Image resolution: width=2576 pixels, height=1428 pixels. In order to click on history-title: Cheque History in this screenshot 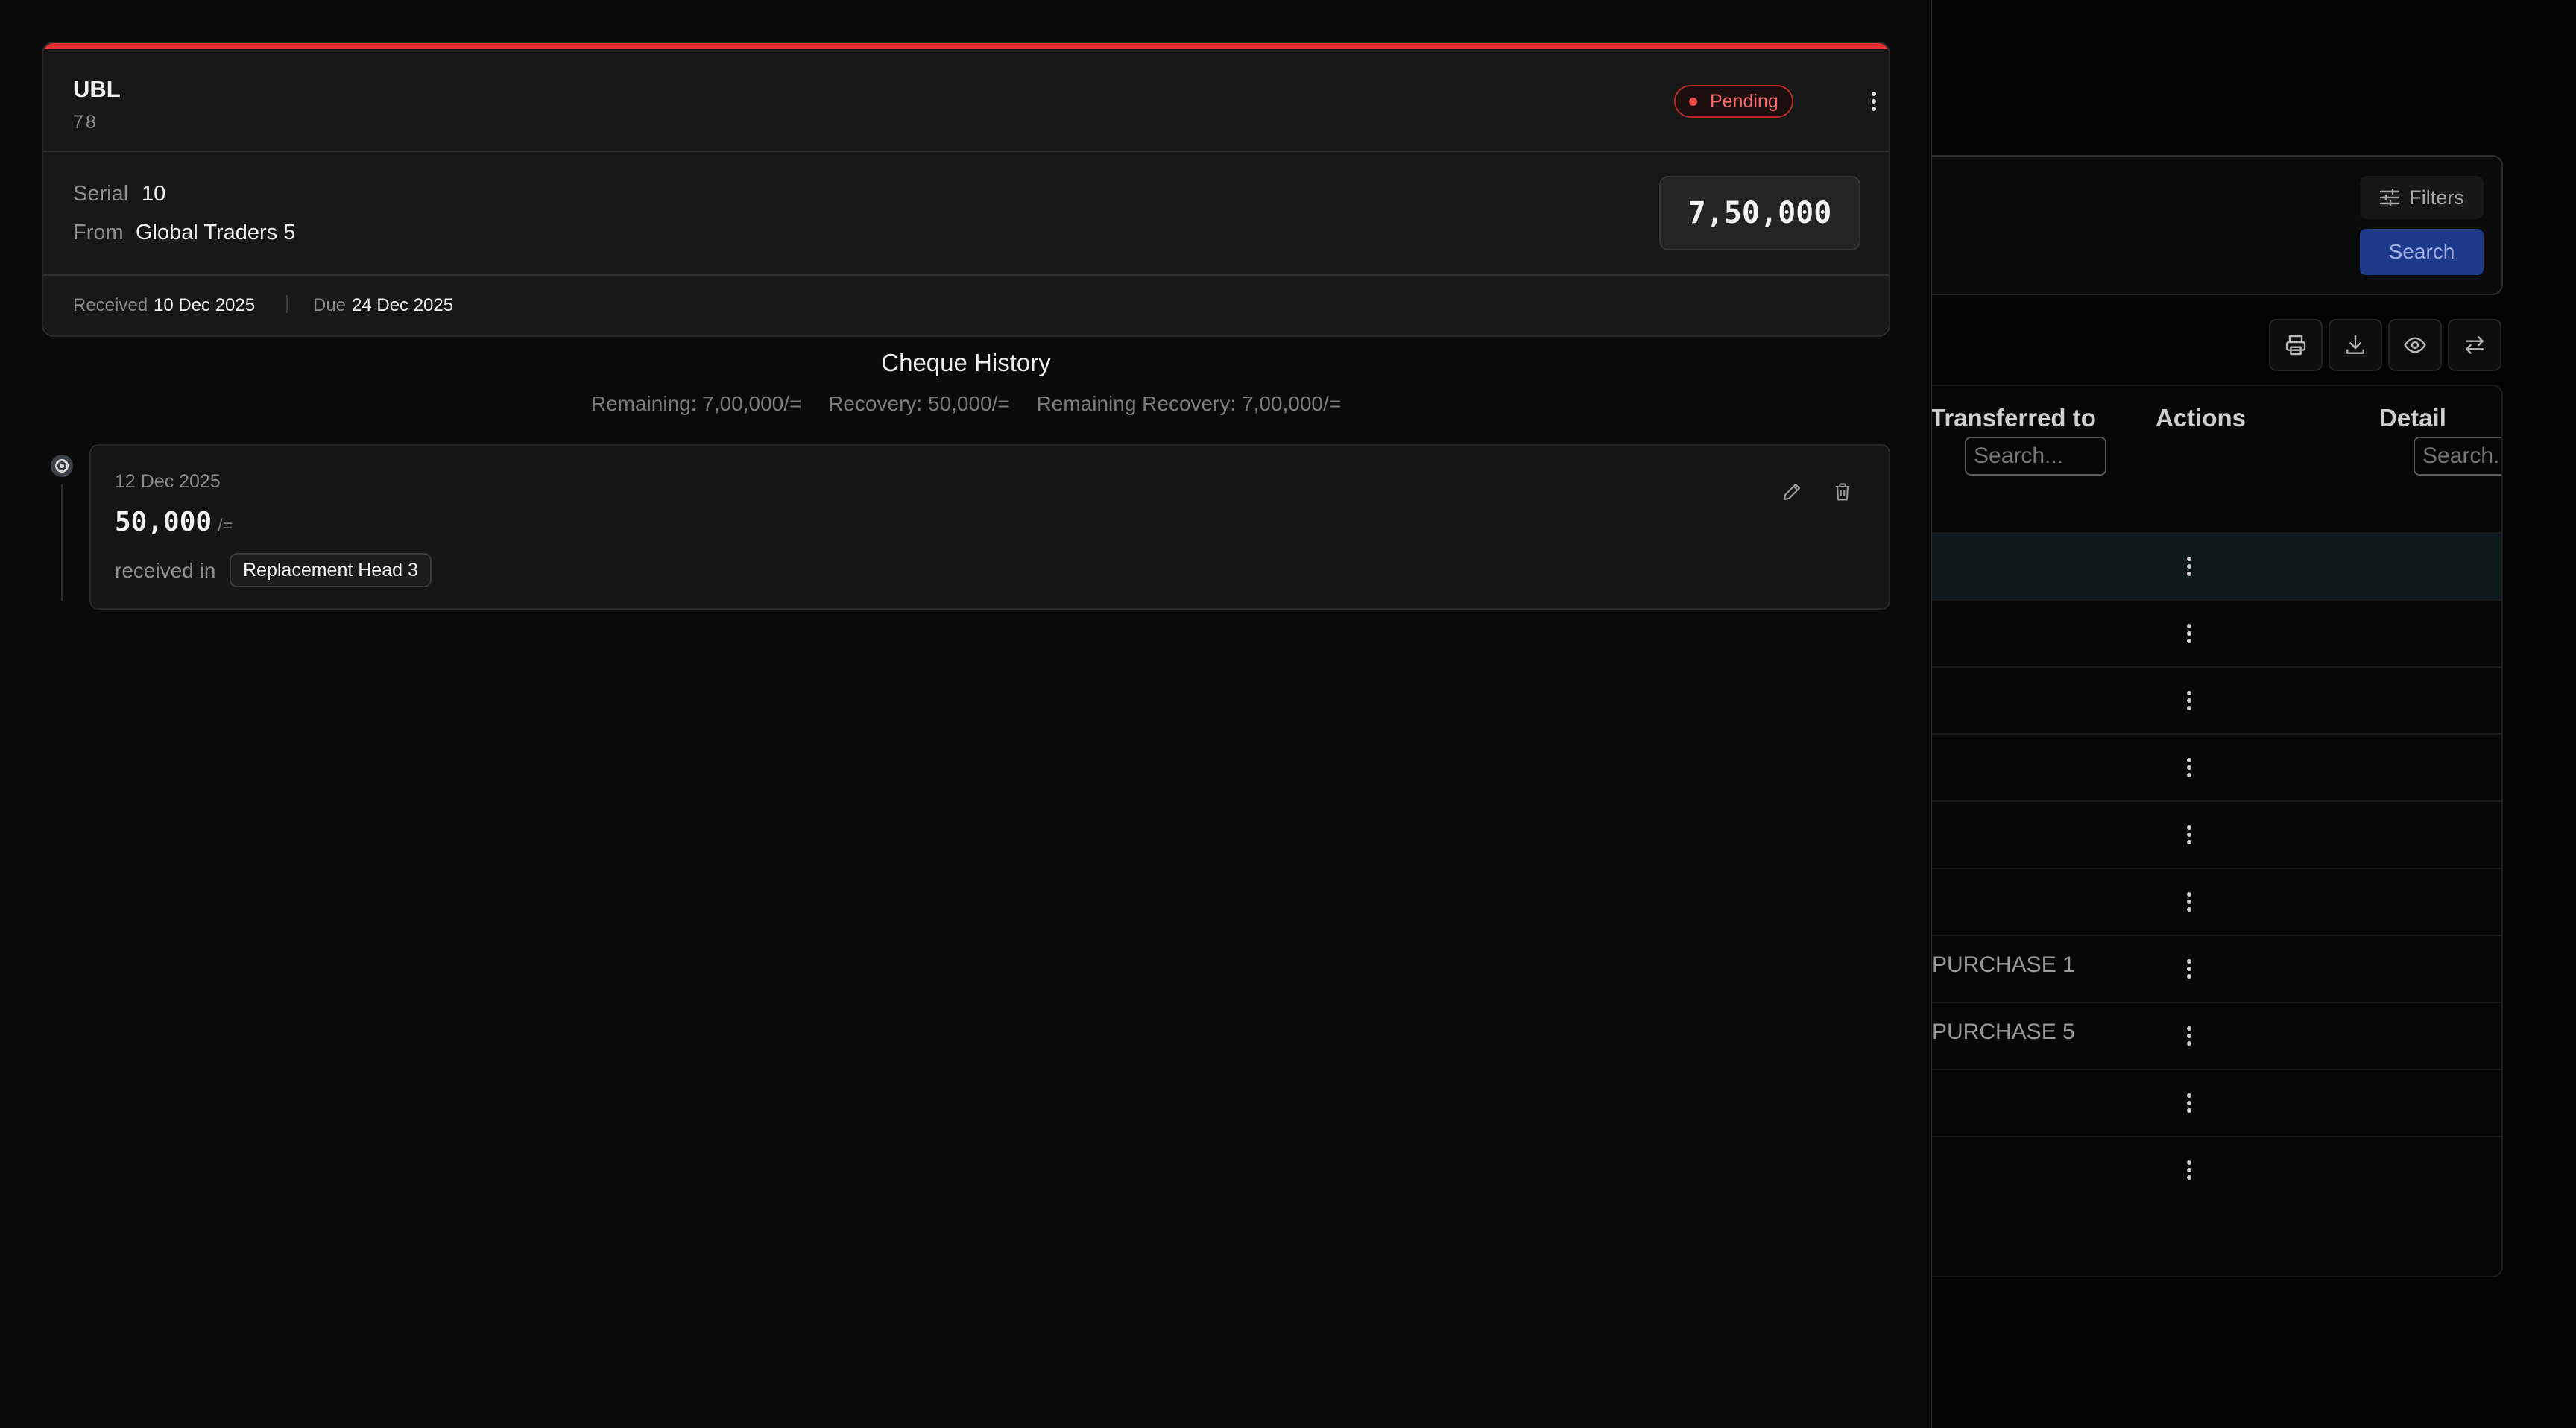, I will do `click(966, 362)`.